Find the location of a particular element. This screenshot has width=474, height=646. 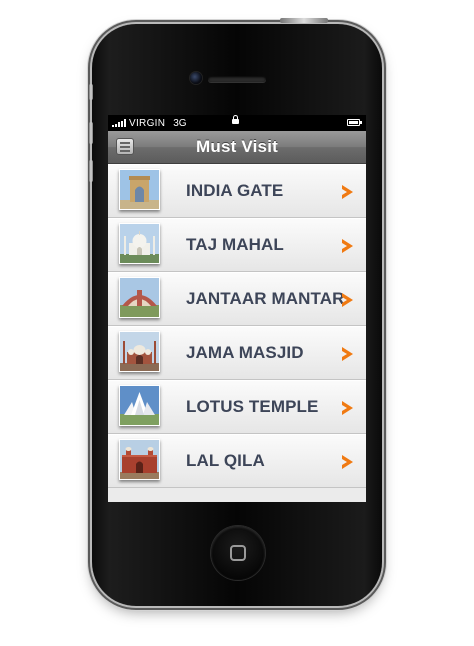

list-item-lotus-temple: LOTUS TEMPLE is located at coordinates (237, 407).